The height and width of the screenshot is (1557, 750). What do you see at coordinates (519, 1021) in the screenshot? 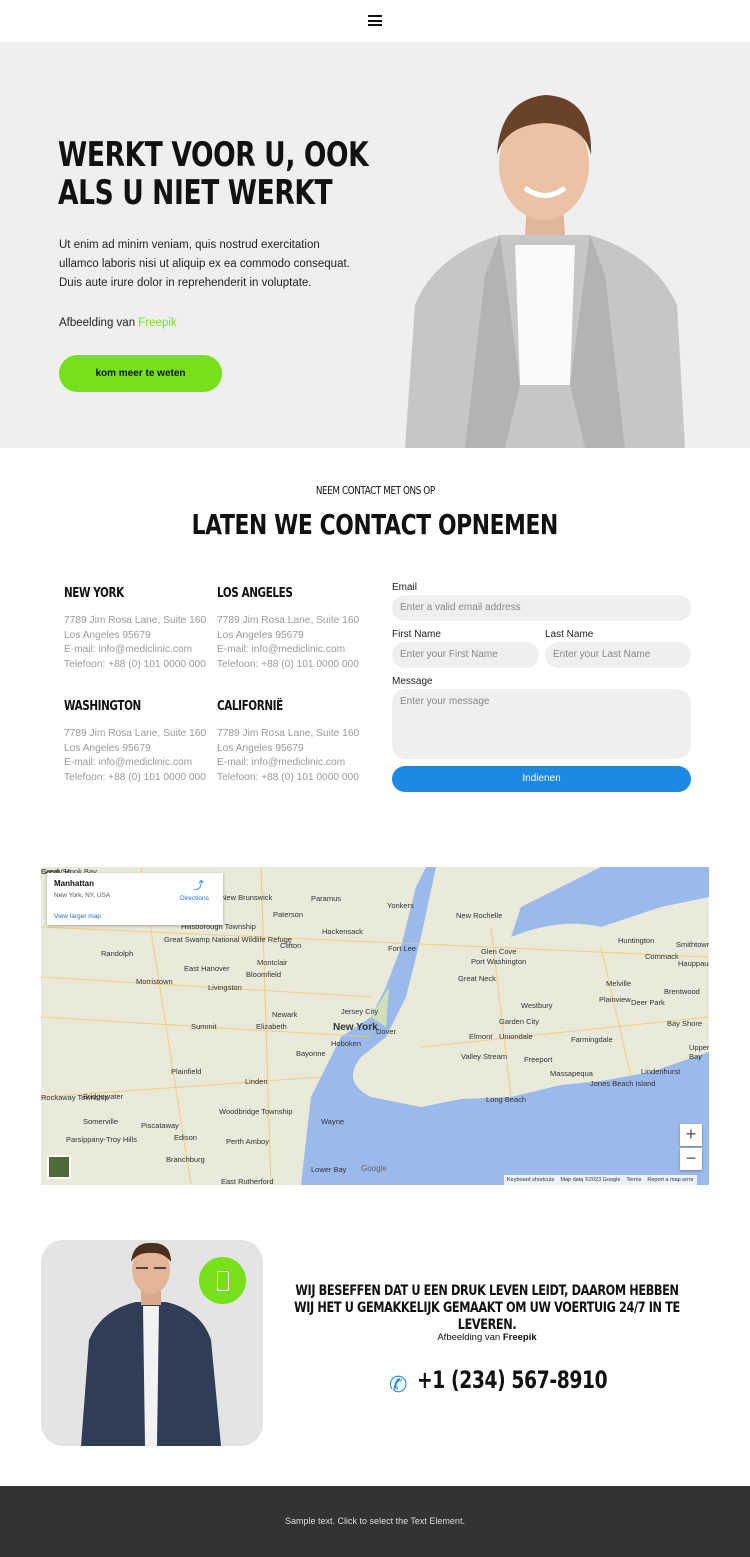
I see `map-place-label: Garden City` at bounding box center [519, 1021].